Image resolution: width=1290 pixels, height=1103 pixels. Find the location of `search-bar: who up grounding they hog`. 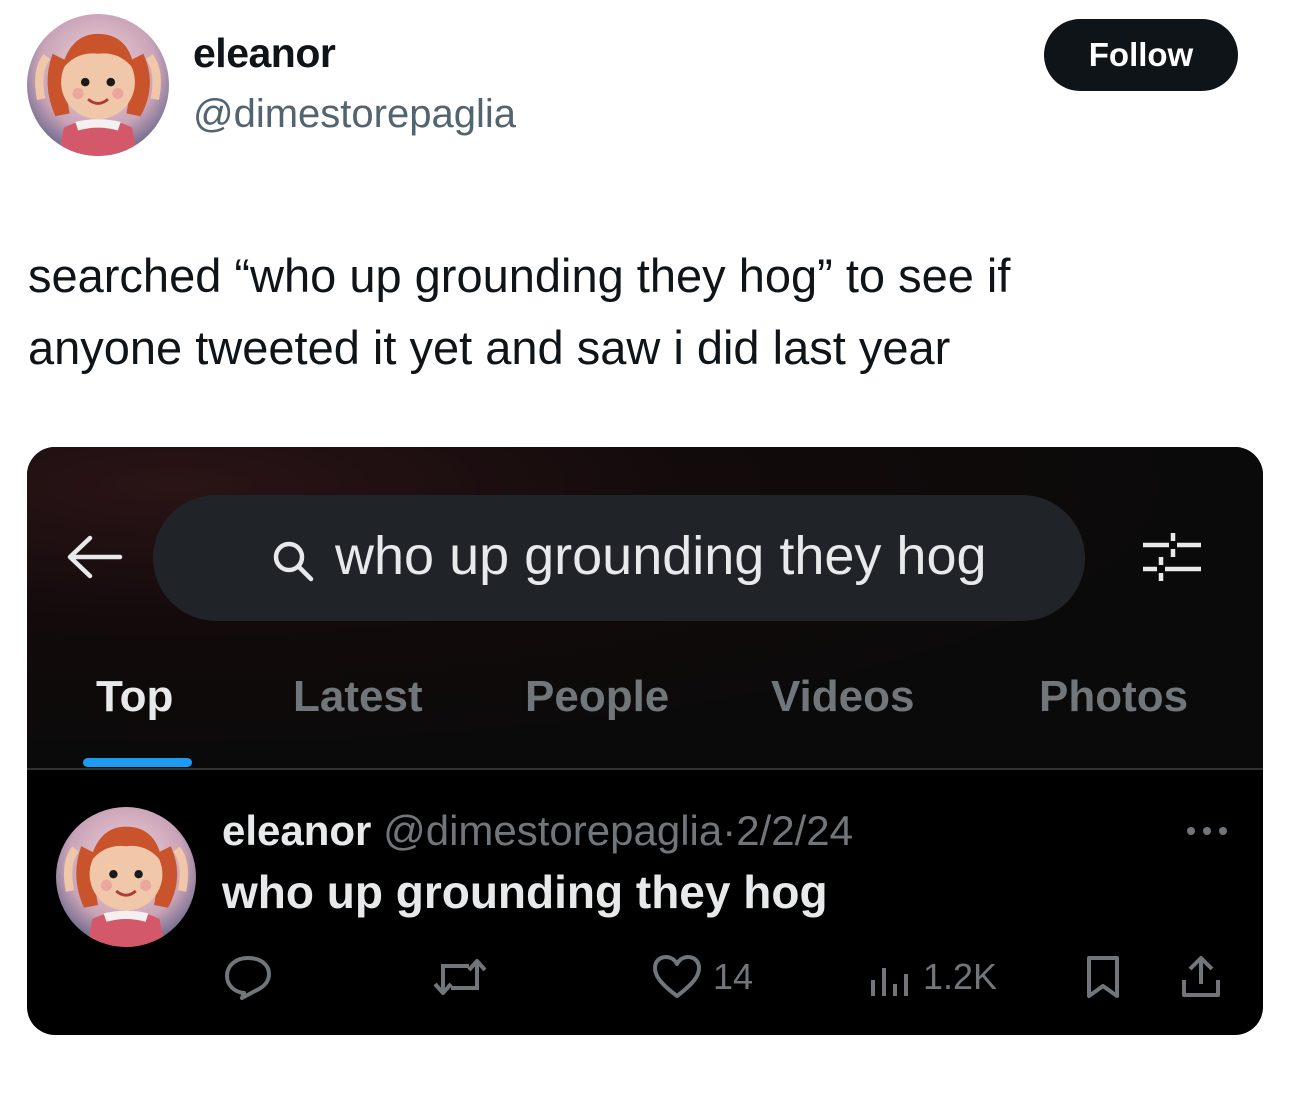

search-bar: who up grounding they hog is located at coordinates (619, 558).